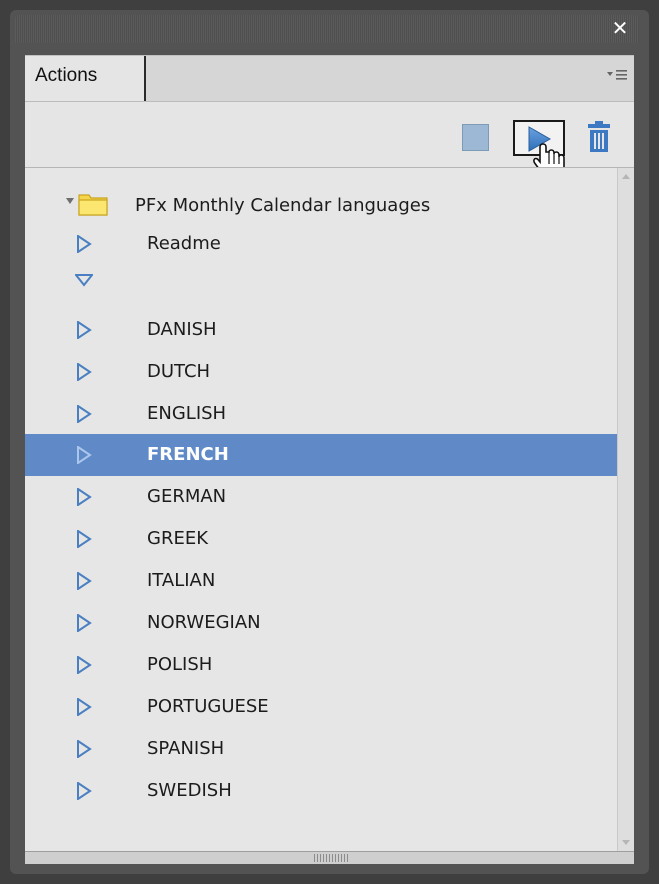 The width and height of the screenshot is (659, 884). I want to click on action-label: ENGLISH, so click(187, 413).